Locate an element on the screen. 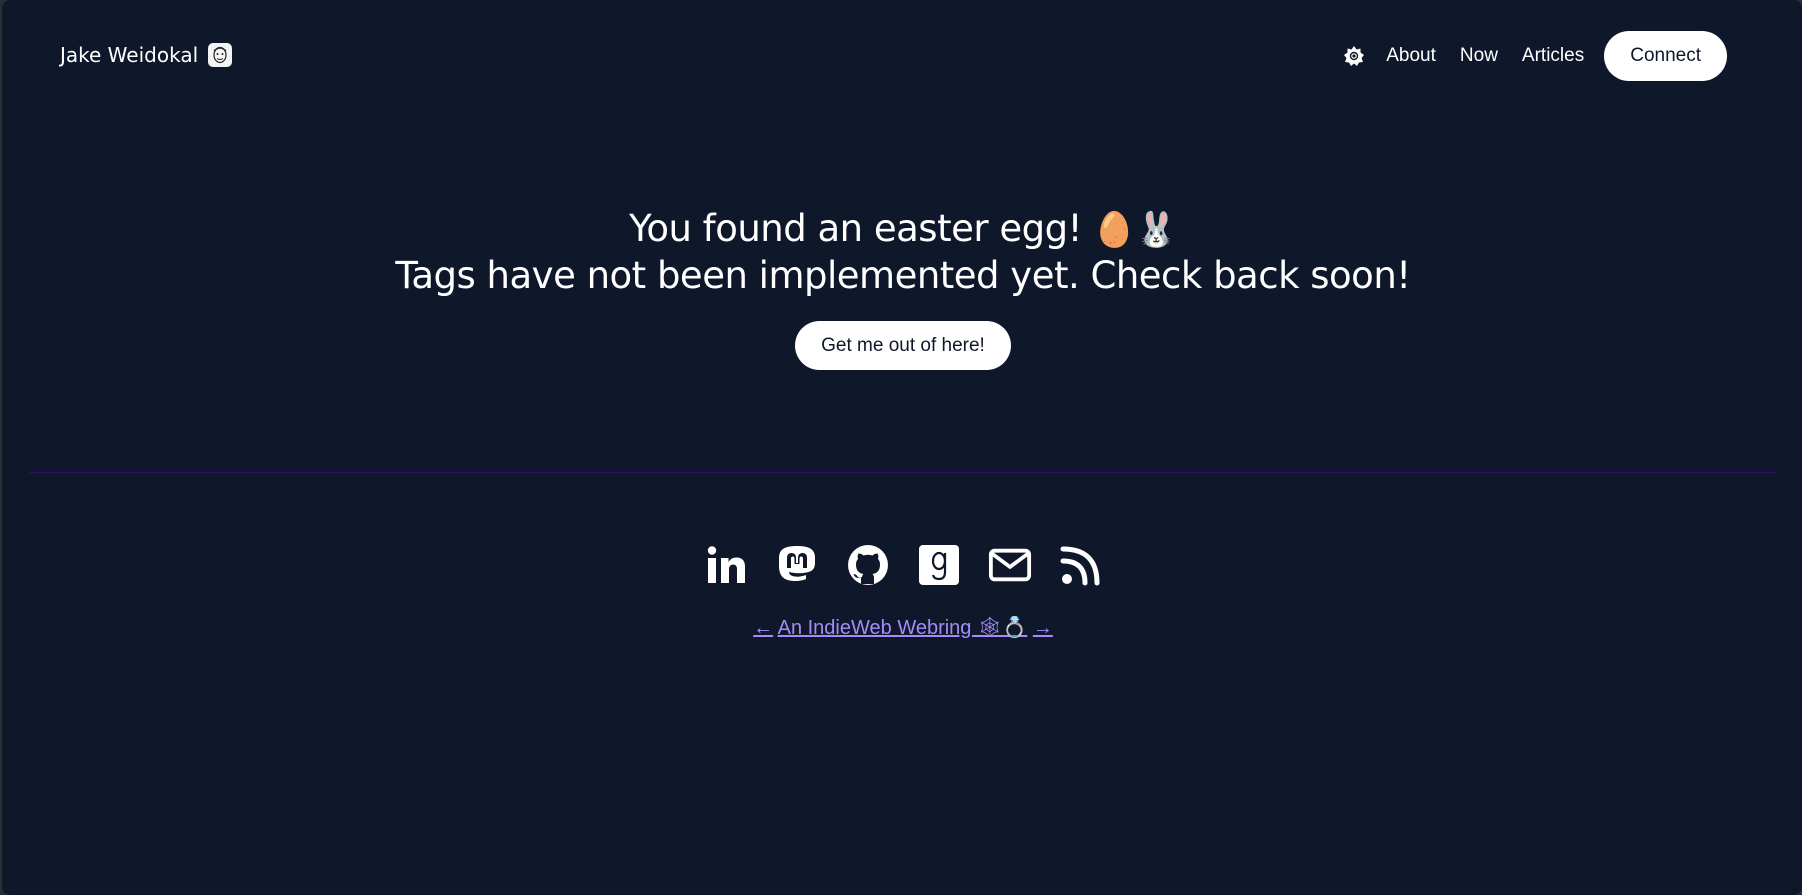 This screenshot has height=895, width=1802. webring-prev-link: ← is located at coordinates (763, 628).